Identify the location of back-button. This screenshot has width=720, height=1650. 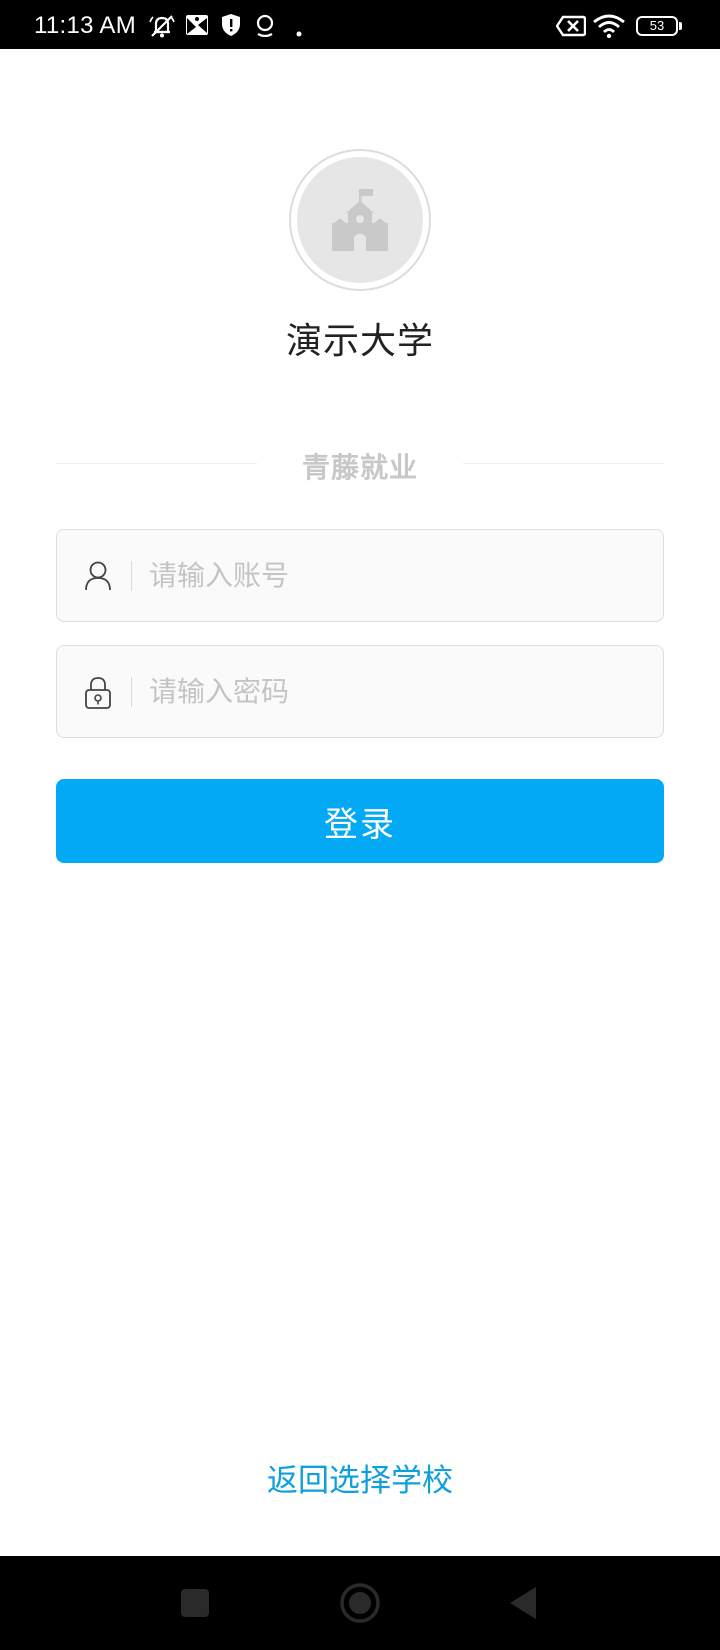
(523, 1603).